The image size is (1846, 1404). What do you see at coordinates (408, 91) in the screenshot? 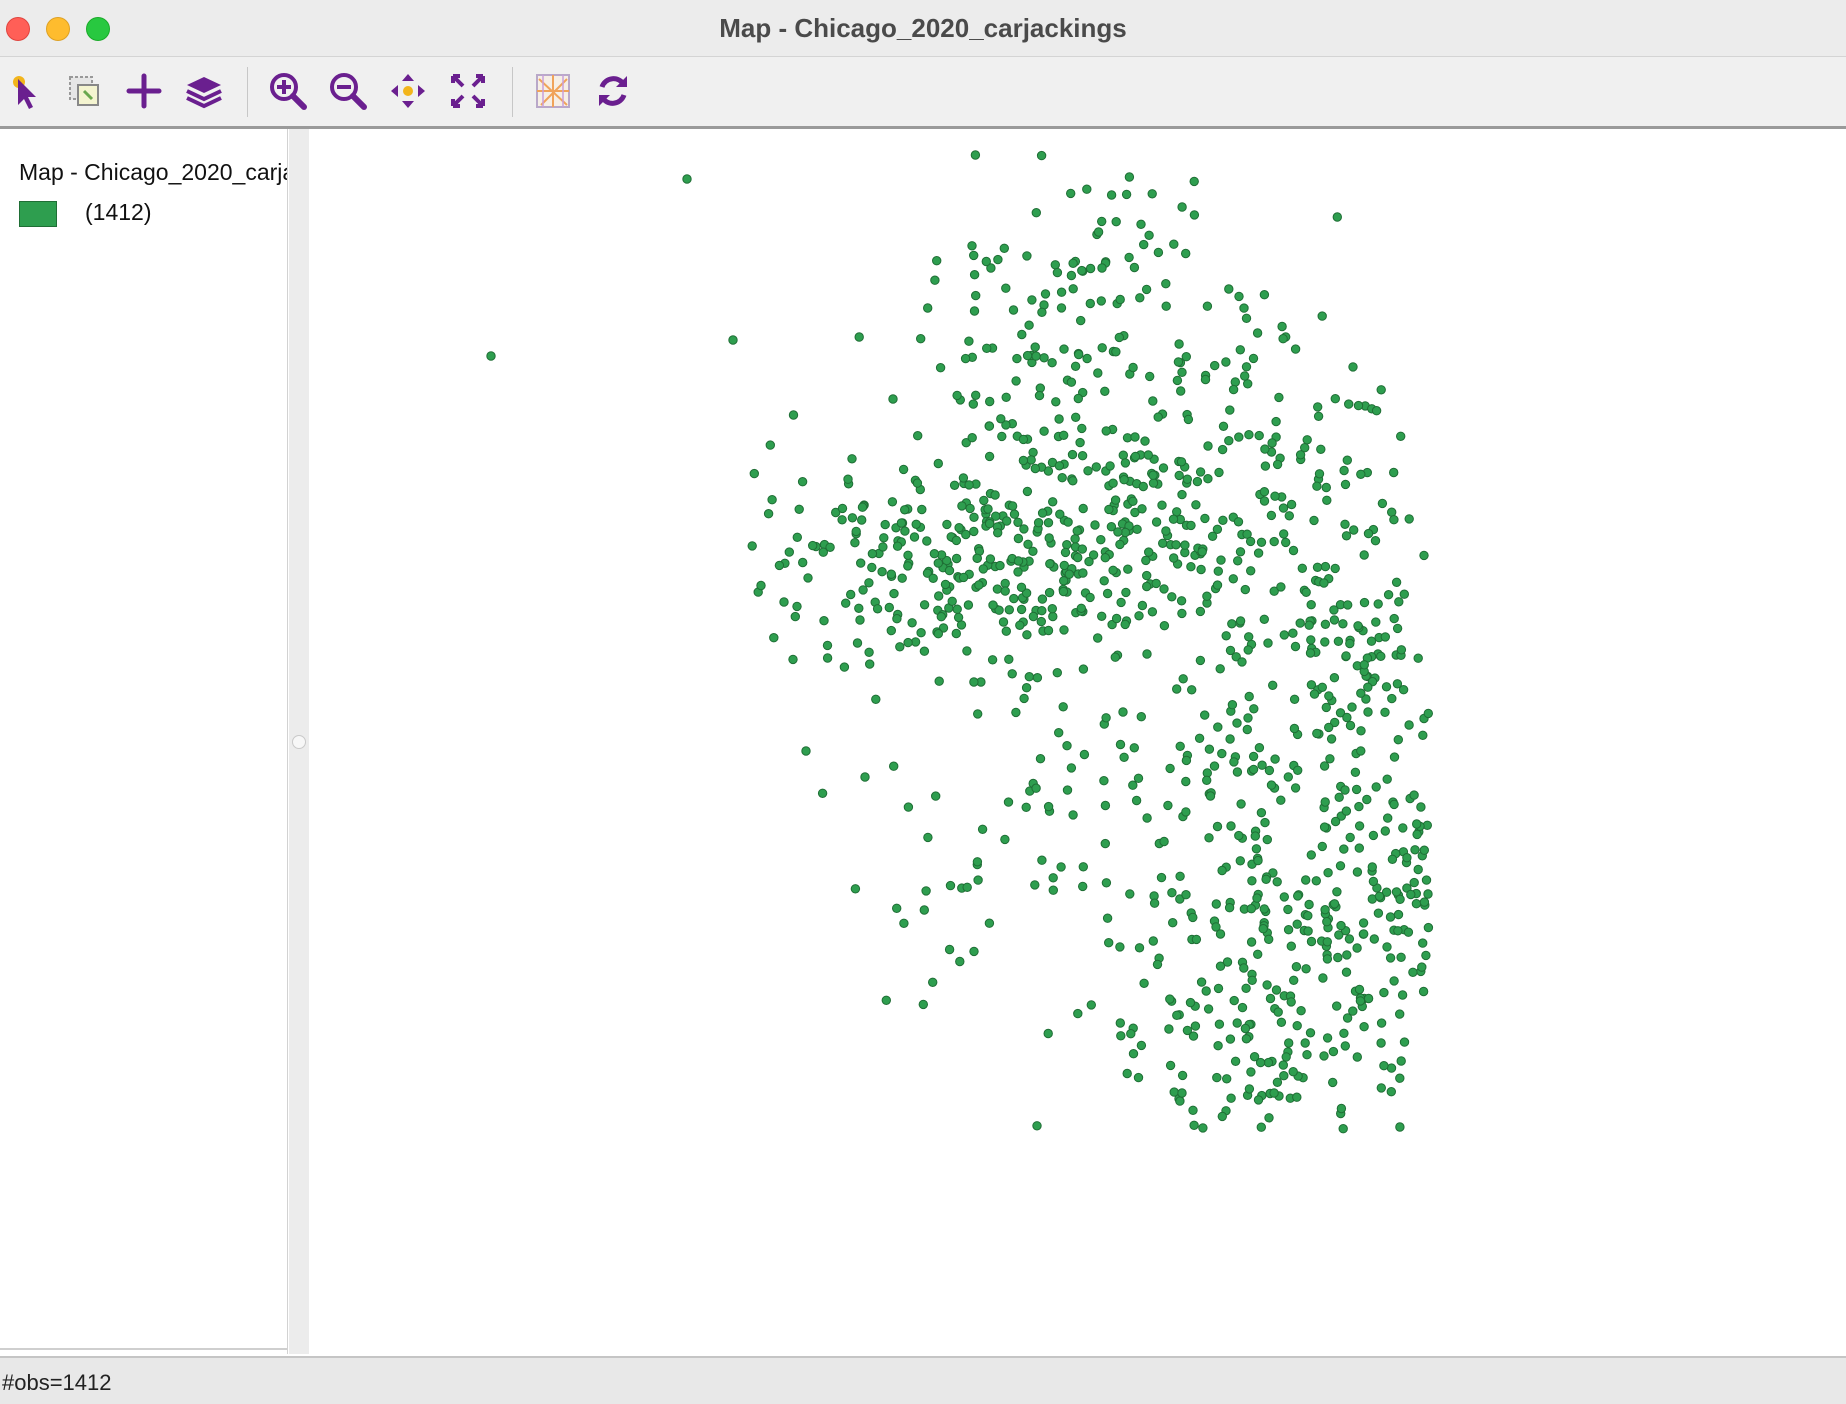
I see `pan-button` at bounding box center [408, 91].